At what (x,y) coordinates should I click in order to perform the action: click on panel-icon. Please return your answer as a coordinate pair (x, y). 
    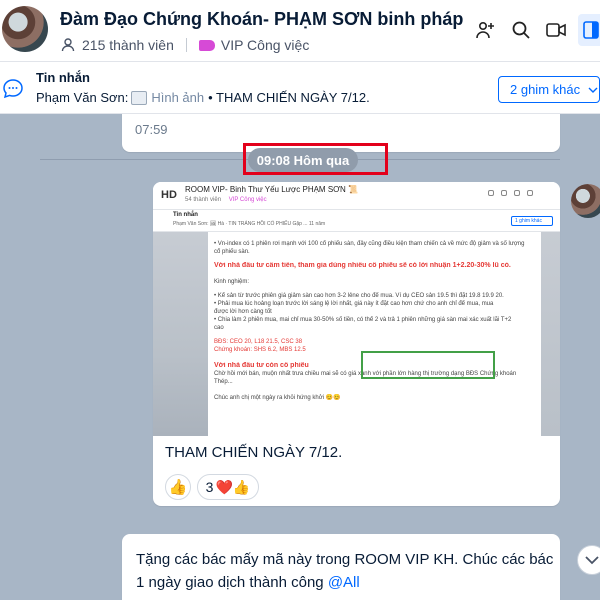
    Looking at the image, I should click on (591, 30).